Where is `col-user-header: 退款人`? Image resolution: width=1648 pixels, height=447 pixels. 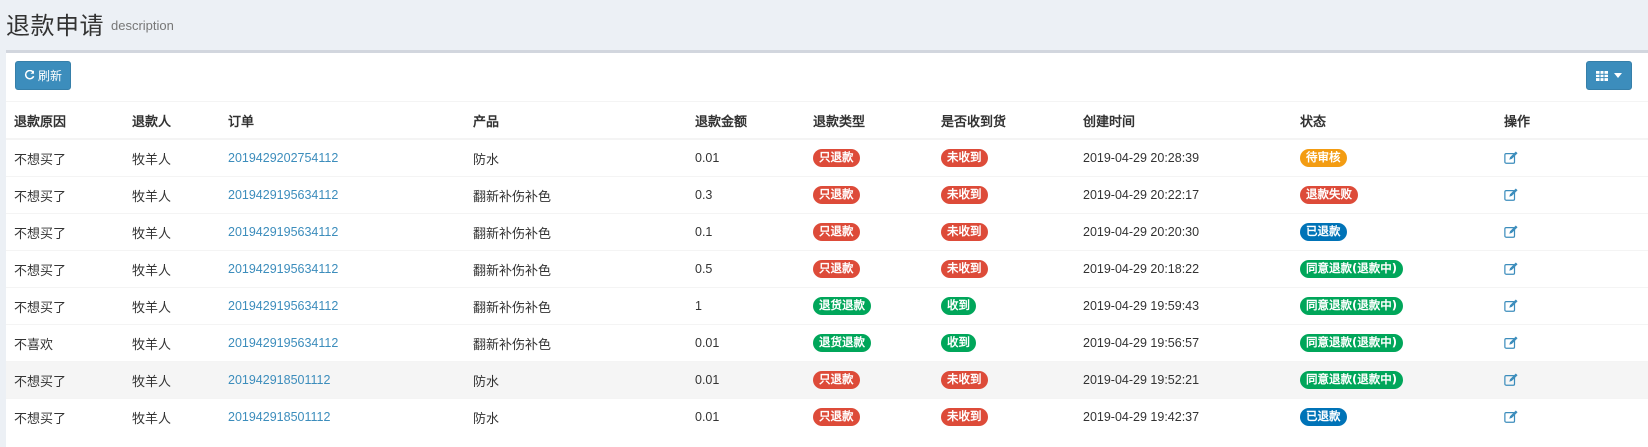 col-user-header: 退款人 is located at coordinates (172, 120).